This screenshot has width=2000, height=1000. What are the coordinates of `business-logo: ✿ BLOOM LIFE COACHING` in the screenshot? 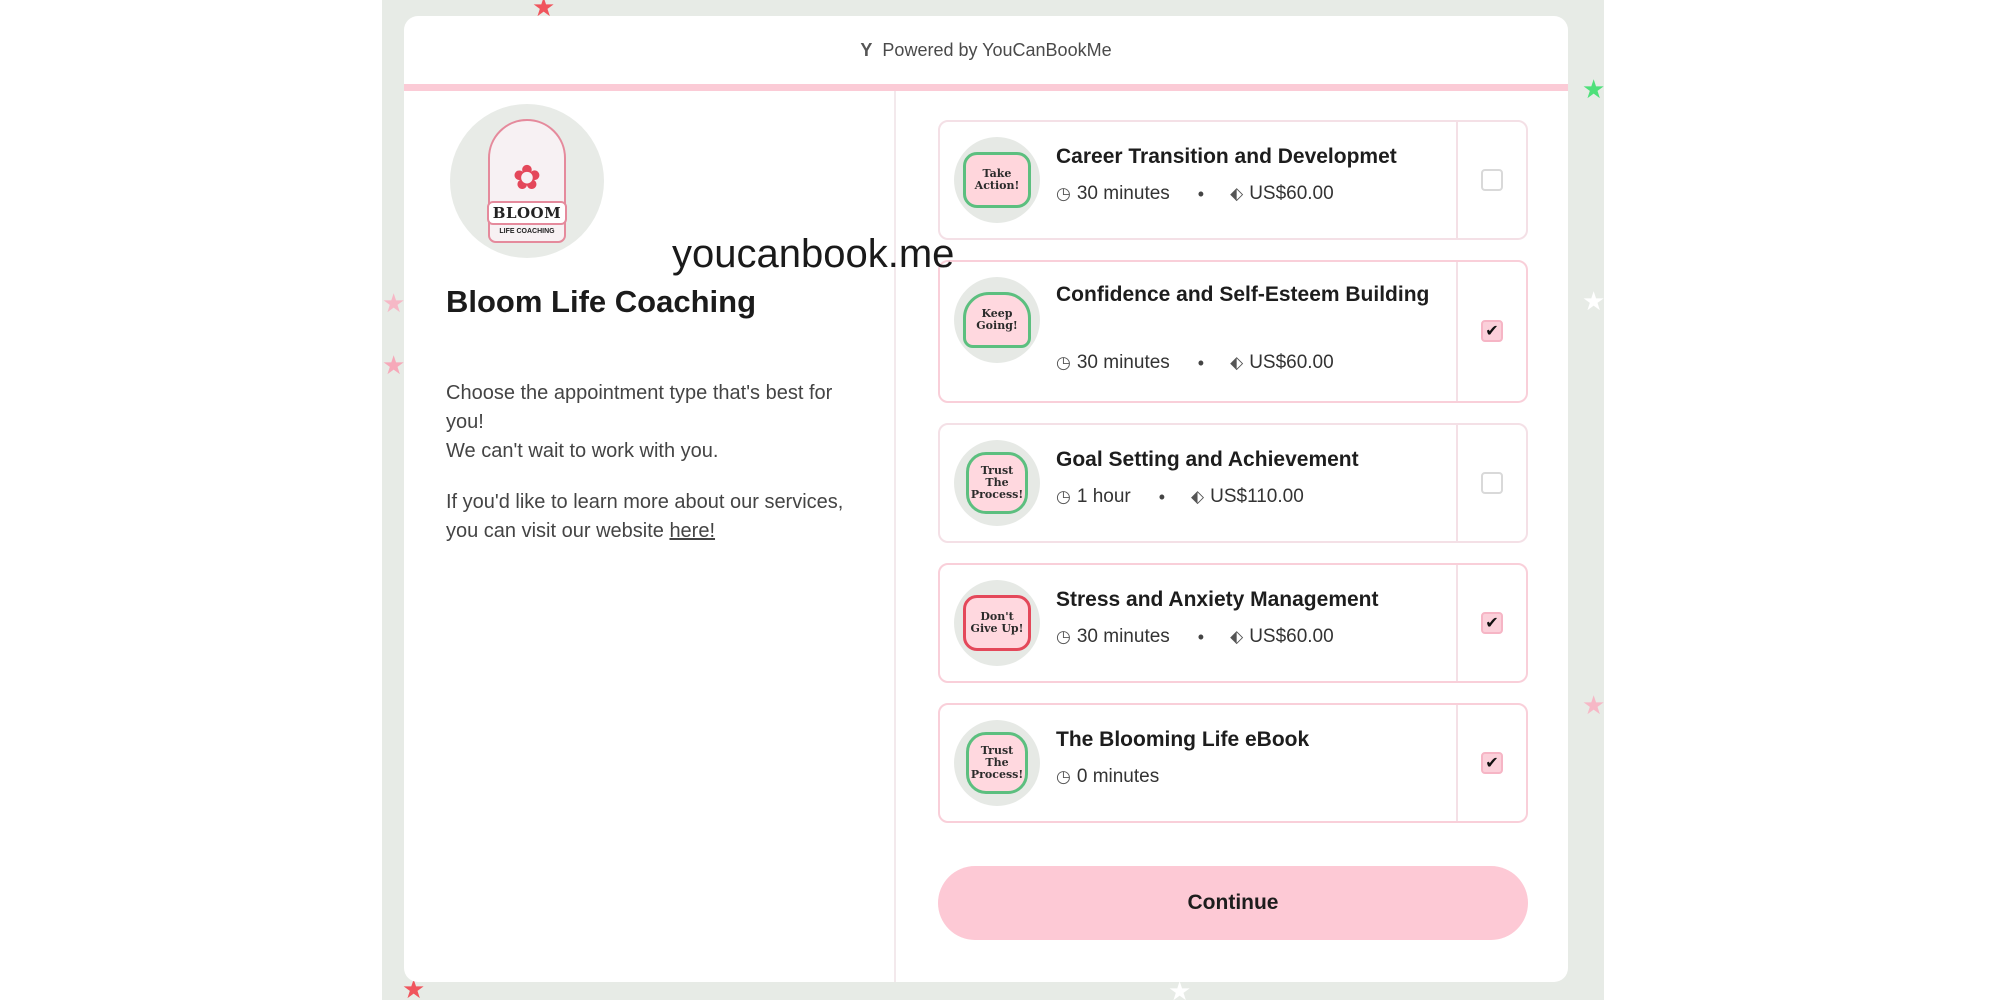 It's located at (527, 181).